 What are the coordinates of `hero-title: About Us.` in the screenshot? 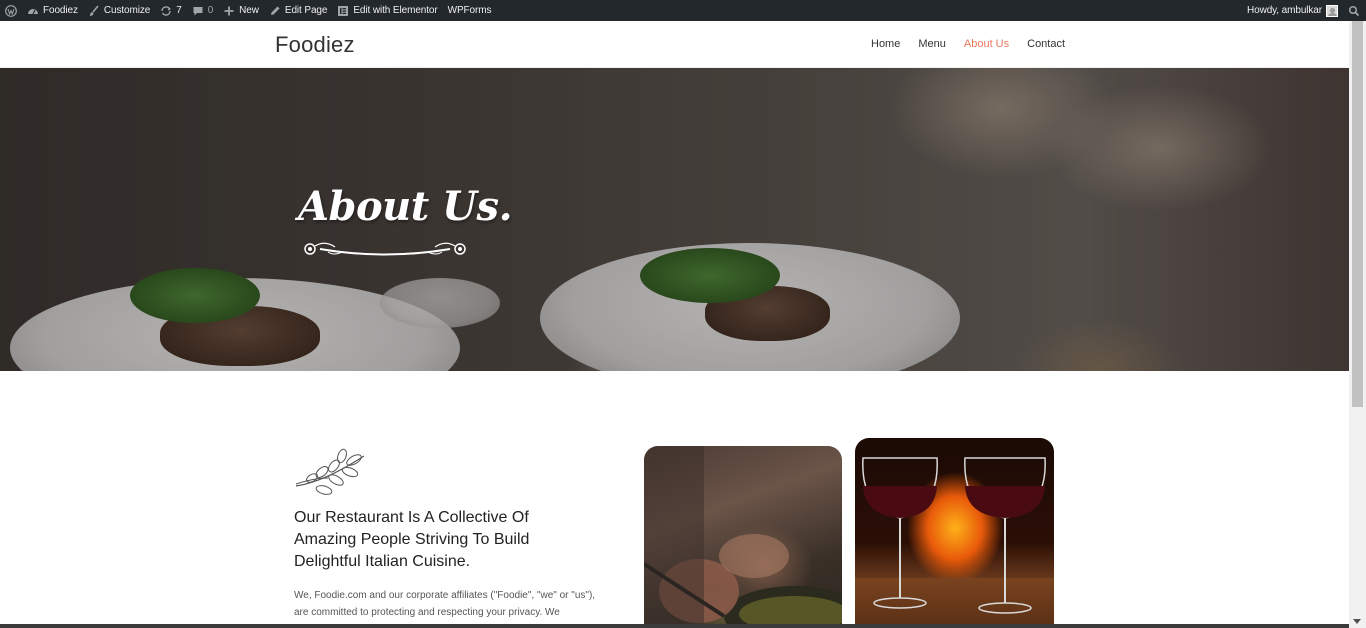 It's located at (405, 206).